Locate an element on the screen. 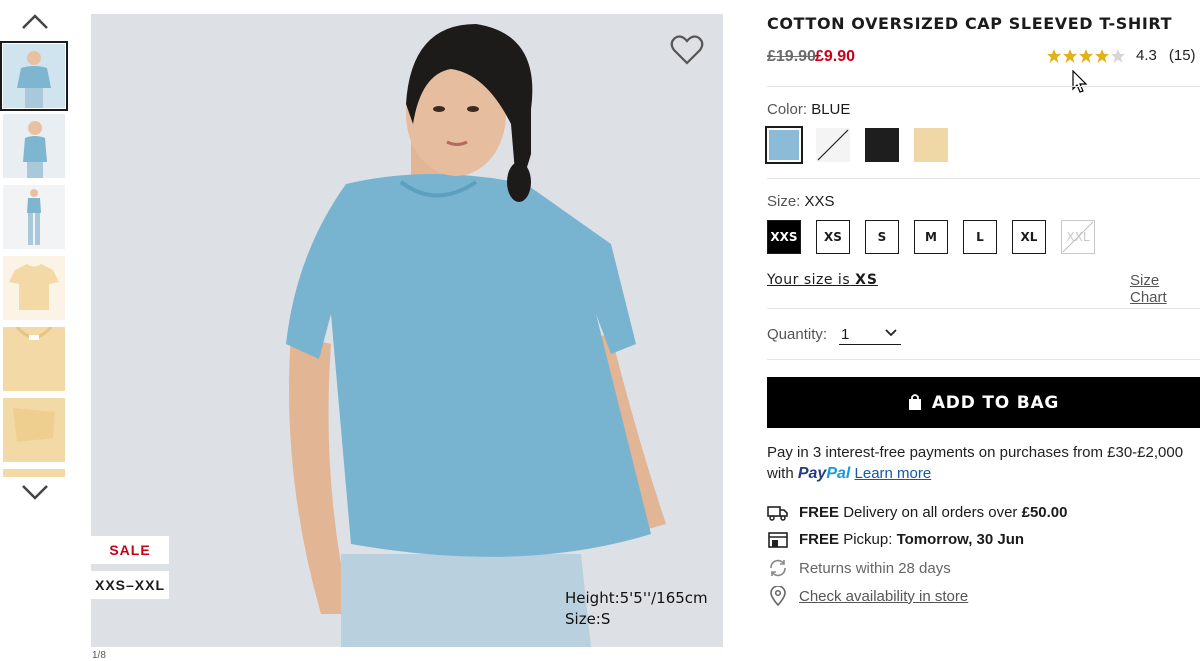 The height and width of the screenshot is (661, 1200). size-option-l: L is located at coordinates (980, 237).